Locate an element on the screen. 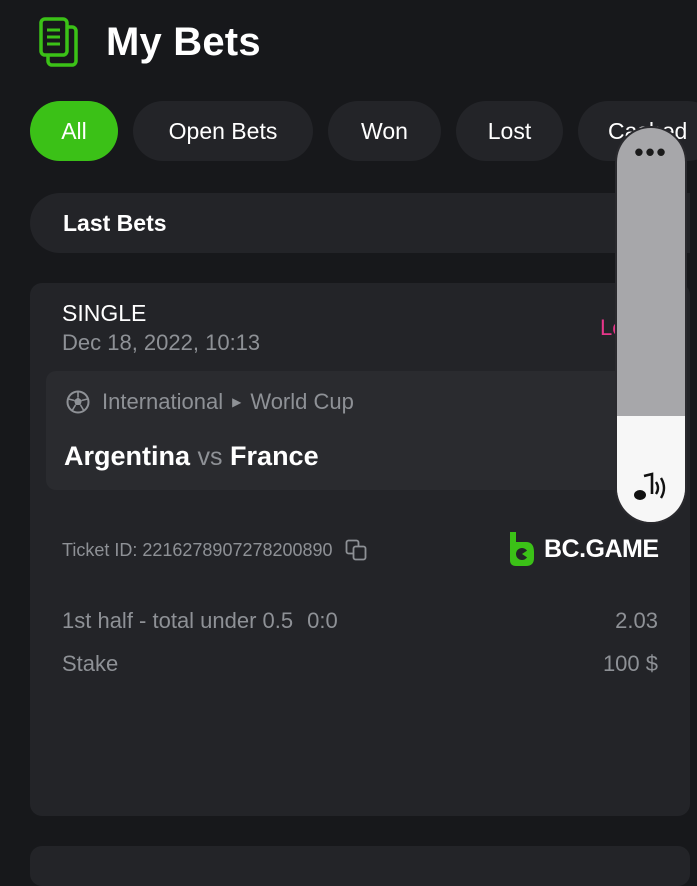 Image resolution: width=697 pixels, height=886 pixels. stake-row: Stake 100 $ is located at coordinates (360, 664).